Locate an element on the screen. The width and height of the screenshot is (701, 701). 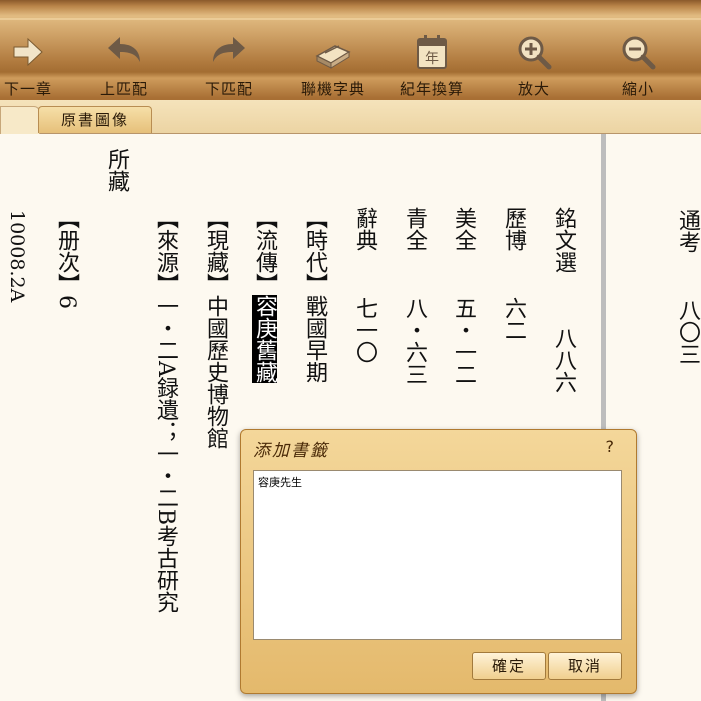
tab-original-image: 原書圖像 is located at coordinates (95, 119).